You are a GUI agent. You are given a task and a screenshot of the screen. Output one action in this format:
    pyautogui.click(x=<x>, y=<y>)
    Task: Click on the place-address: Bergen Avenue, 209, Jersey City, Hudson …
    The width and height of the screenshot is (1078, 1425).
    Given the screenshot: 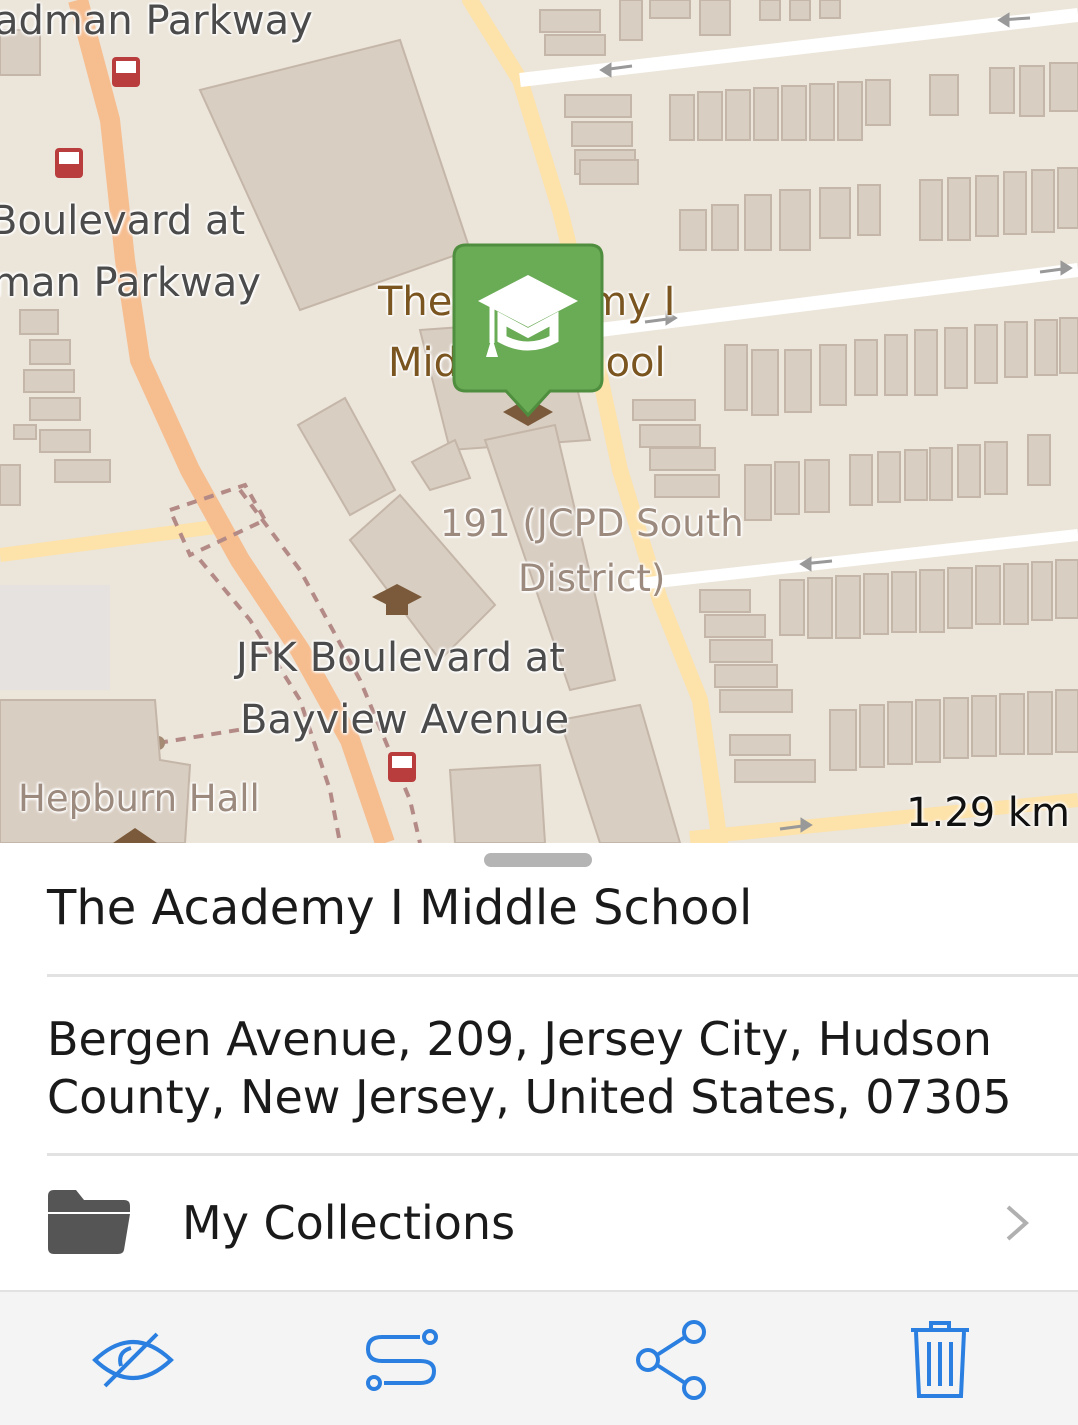 What is the action you would take?
    pyautogui.click(x=529, y=1068)
    